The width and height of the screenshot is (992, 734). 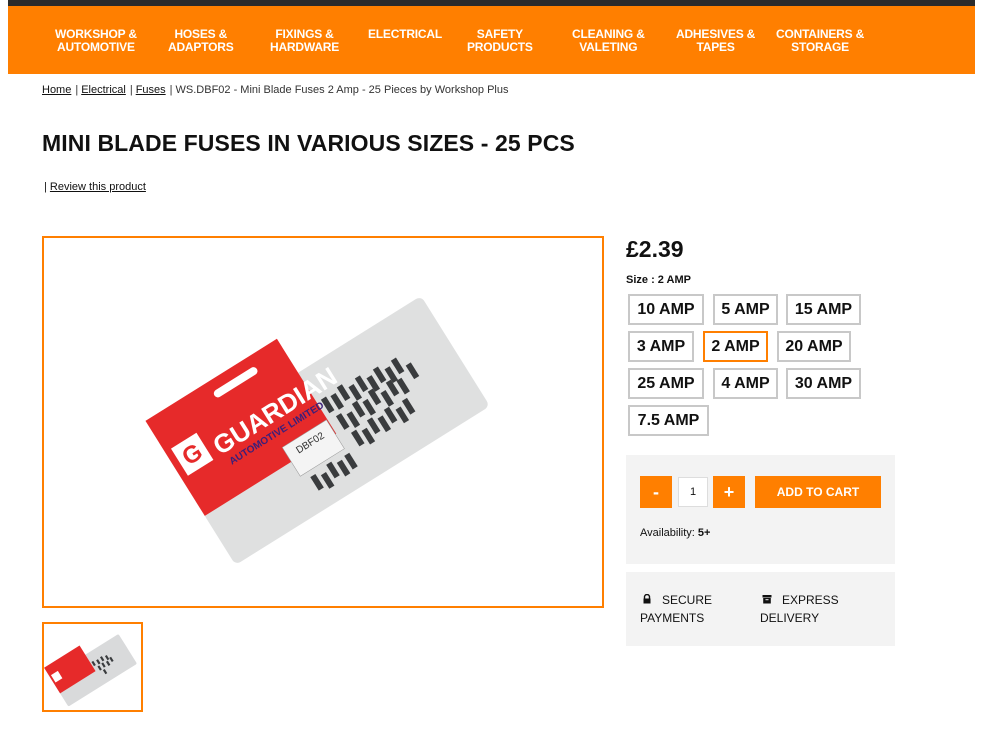 What do you see at coordinates (655, 249) in the screenshot?
I see `product-price: £2.39` at bounding box center [655, 249].